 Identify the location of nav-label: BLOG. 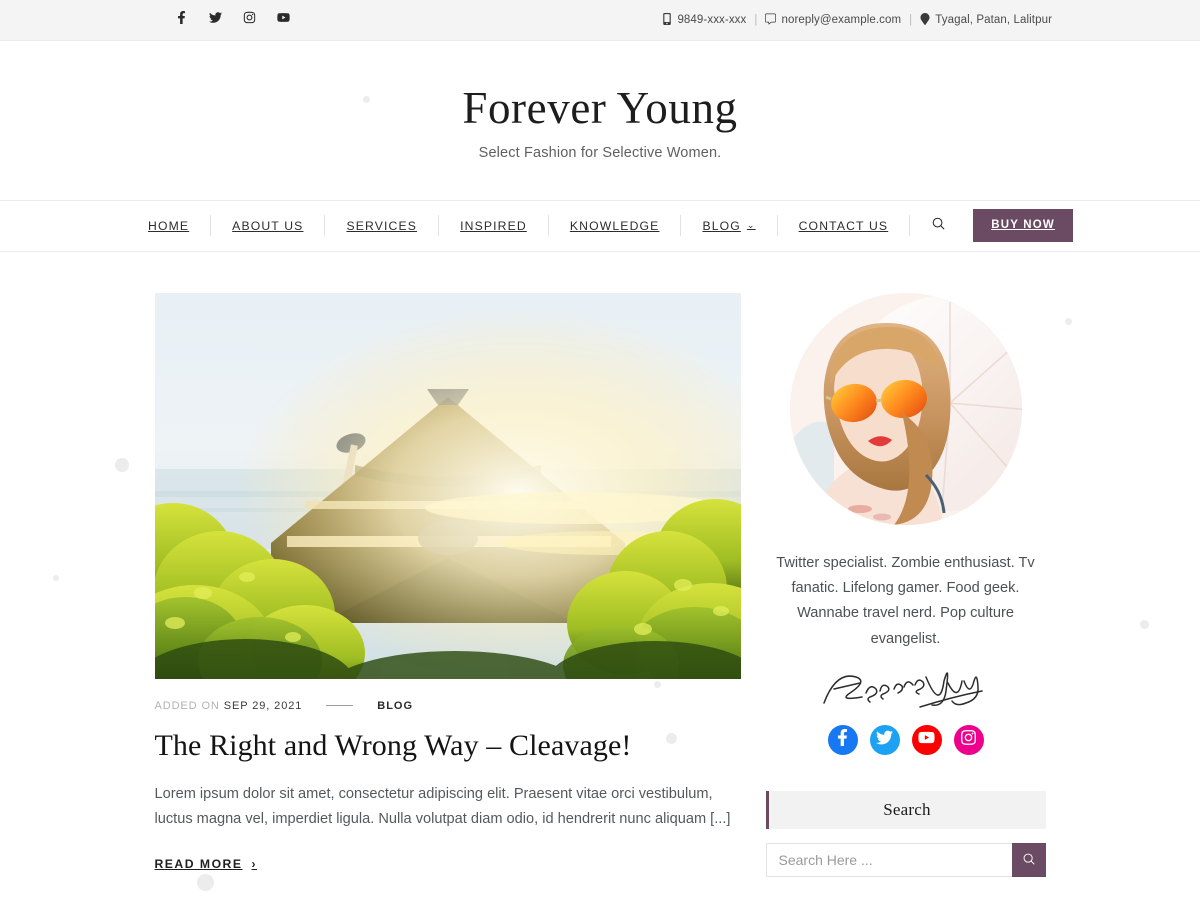
(721, 225).